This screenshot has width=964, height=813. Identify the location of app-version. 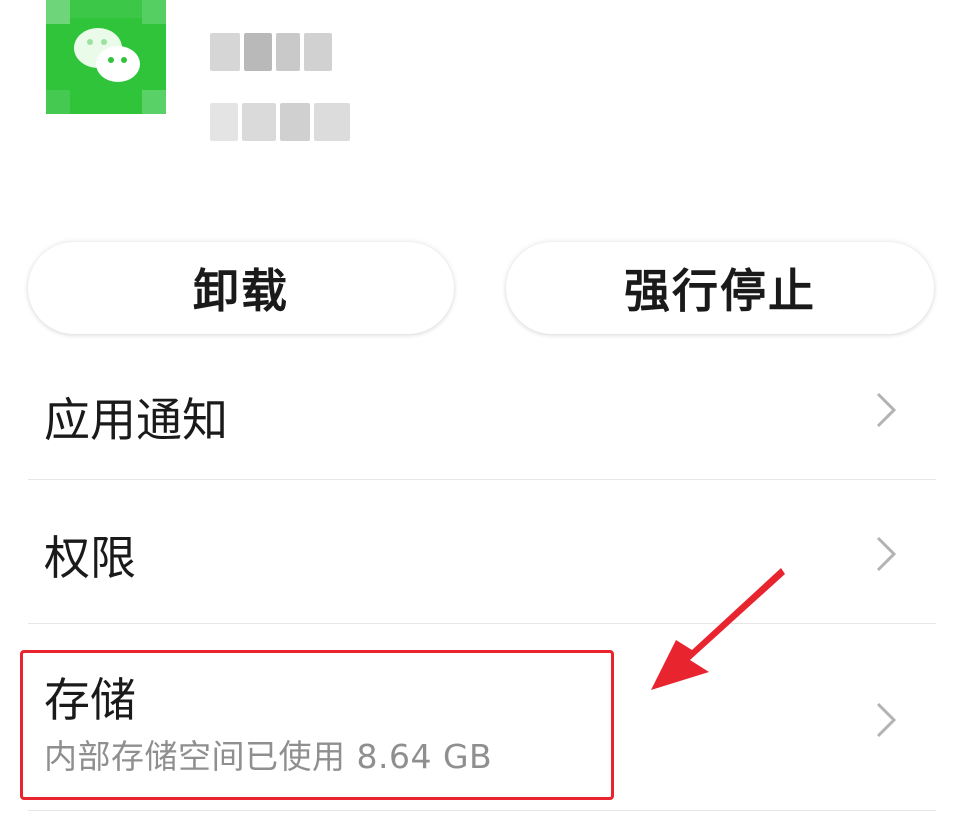
(285, 122).